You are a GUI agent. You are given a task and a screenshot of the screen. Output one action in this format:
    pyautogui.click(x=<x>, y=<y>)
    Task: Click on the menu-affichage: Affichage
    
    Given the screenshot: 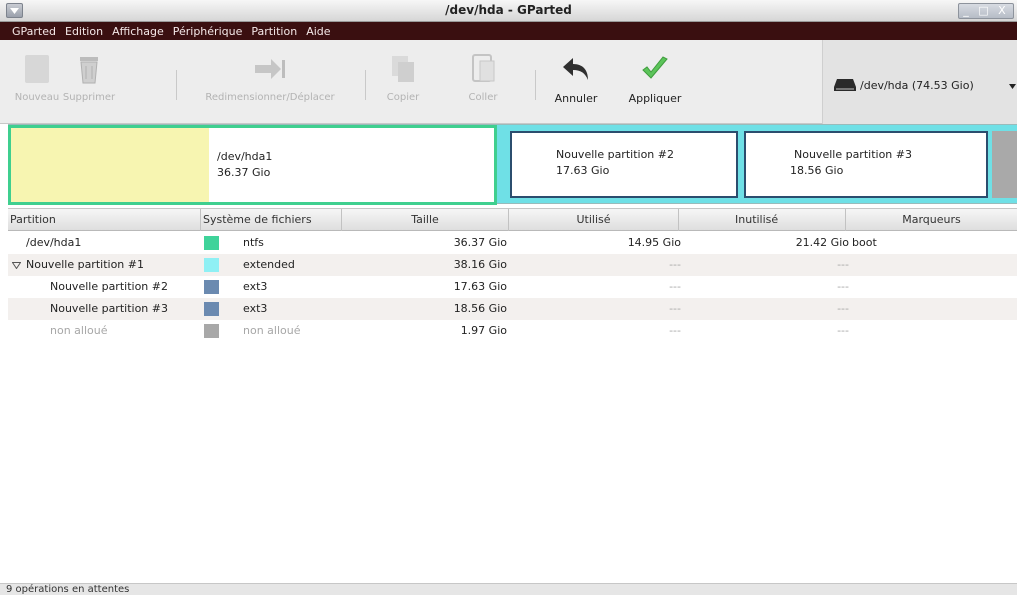 What is the action you would take?
    pyautogui.click(x=138, y=31)
    